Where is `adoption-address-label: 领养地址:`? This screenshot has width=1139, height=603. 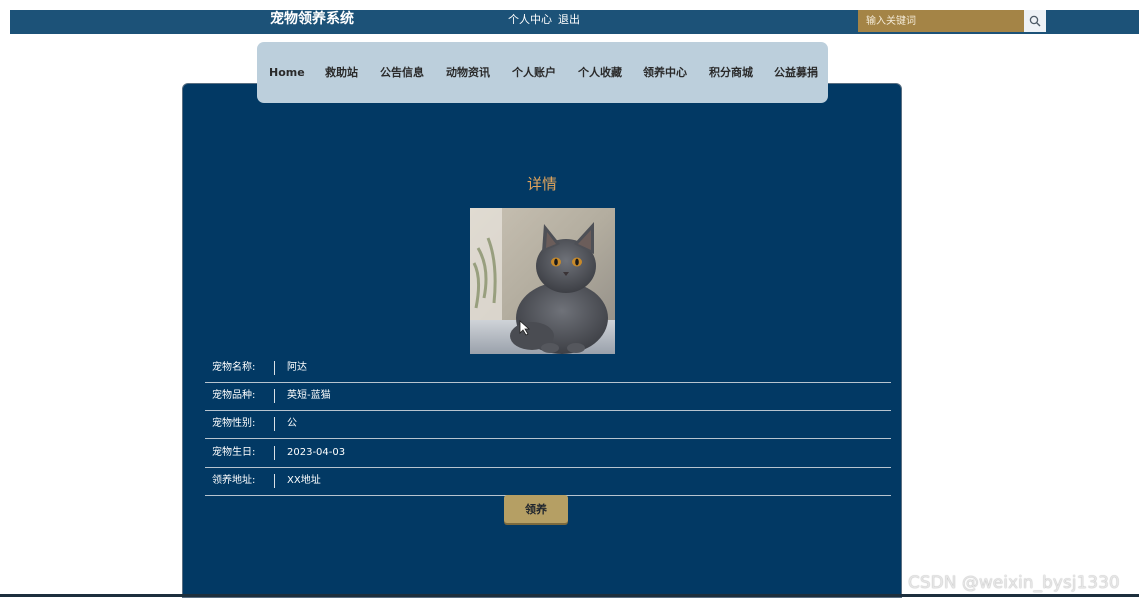
adoption-address-label: 领养地址: is located at coordinates (234, 480).